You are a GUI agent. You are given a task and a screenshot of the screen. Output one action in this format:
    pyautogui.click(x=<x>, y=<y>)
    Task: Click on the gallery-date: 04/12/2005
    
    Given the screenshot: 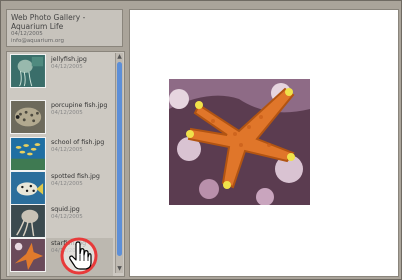 What is the action you would take?
    pyautogui.click(x=27, y=34)
    